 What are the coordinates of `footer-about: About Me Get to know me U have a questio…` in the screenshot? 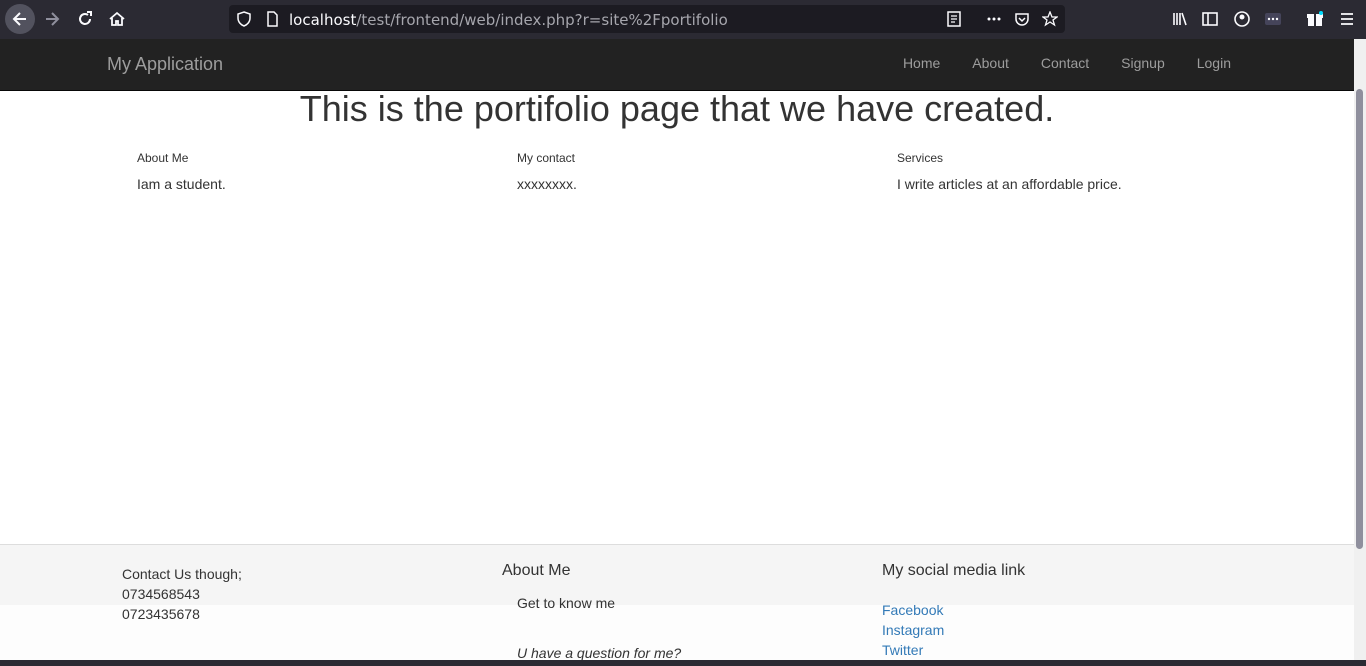 It's located at (591, 610).